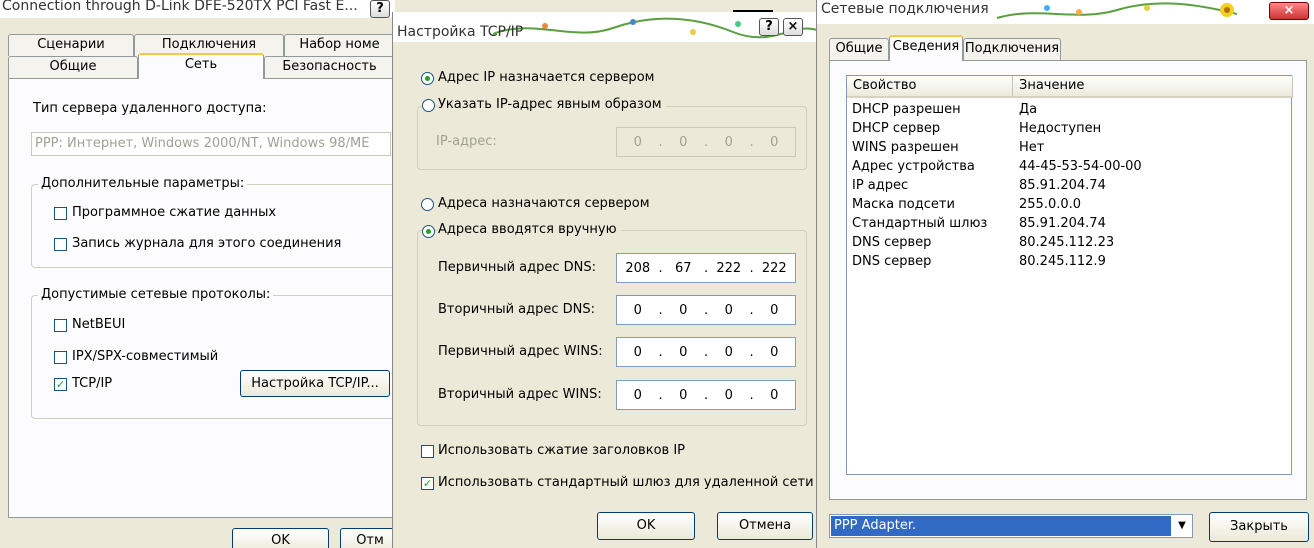  Describe the element at coordinates (1032, 147) in the screenshot. I see `row-value: Нет` at that location.